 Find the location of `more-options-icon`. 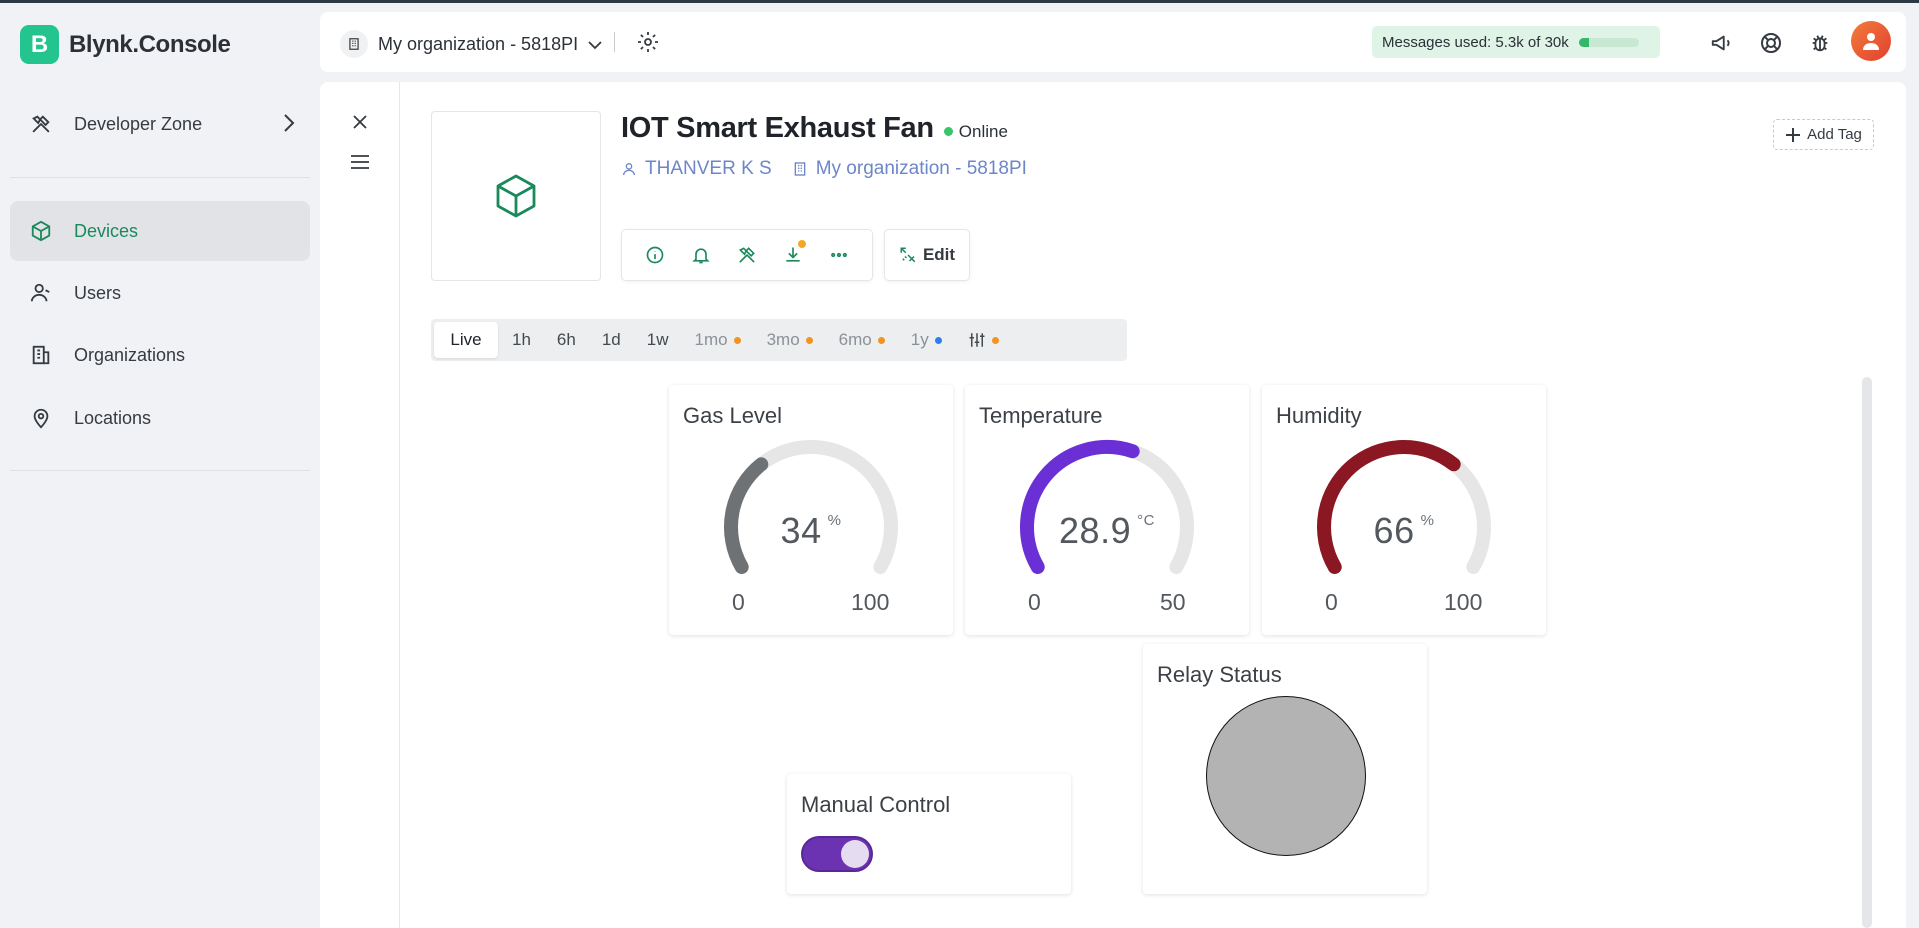

more-options-icon is located at coordinates (839, 255).